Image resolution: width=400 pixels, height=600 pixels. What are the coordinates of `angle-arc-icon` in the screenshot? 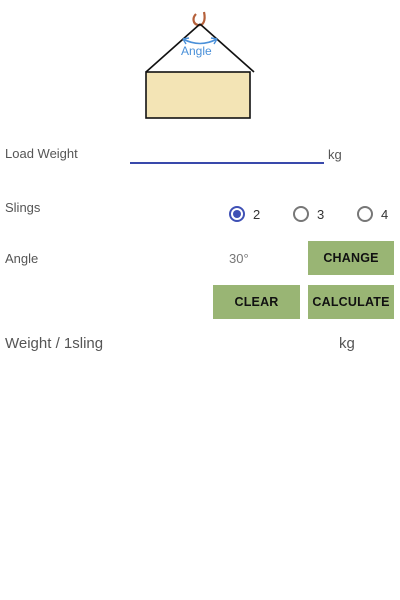 It's located at (200, 41).